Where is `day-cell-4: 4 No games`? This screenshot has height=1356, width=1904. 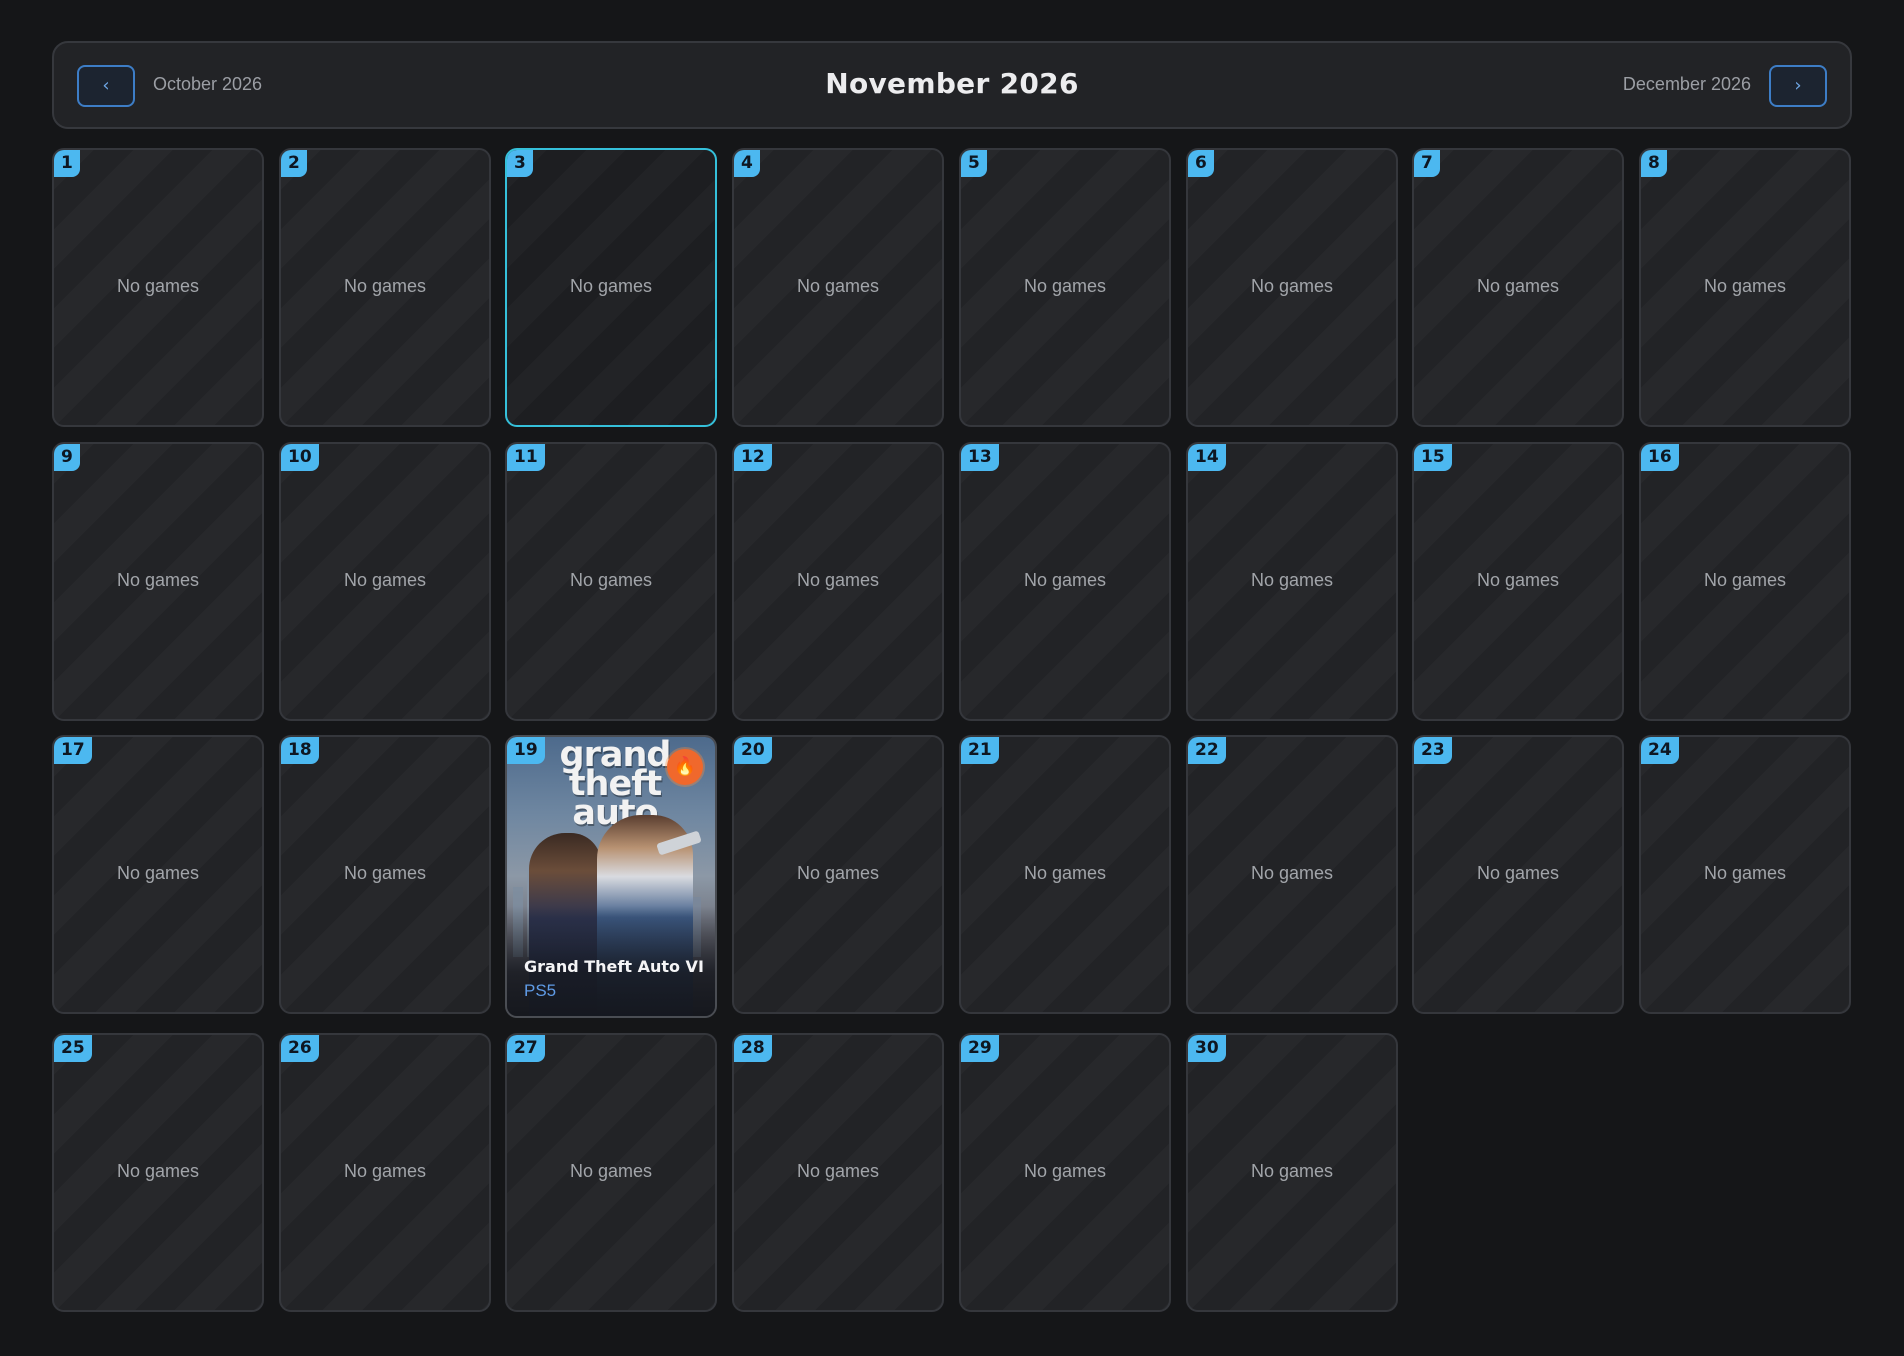 day-cell-4: 4 No games is located at coordinates (838, 287).